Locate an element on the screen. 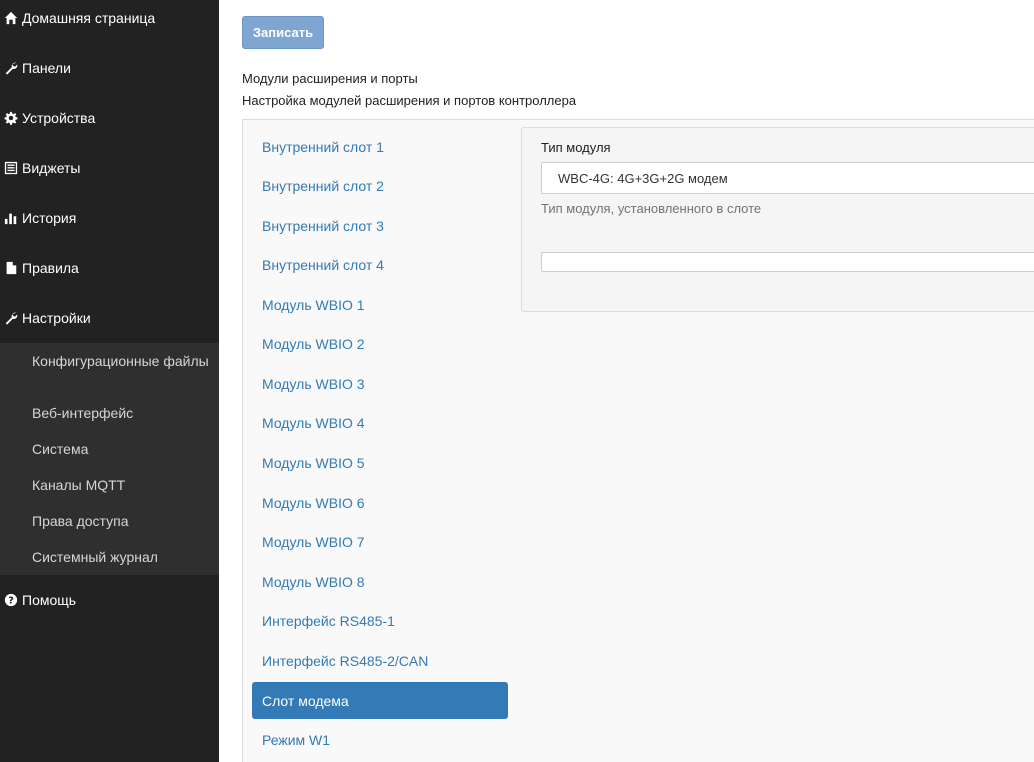  tab-wbio-7: Модуль WBIO 7 is located at coordinates (380, 541).